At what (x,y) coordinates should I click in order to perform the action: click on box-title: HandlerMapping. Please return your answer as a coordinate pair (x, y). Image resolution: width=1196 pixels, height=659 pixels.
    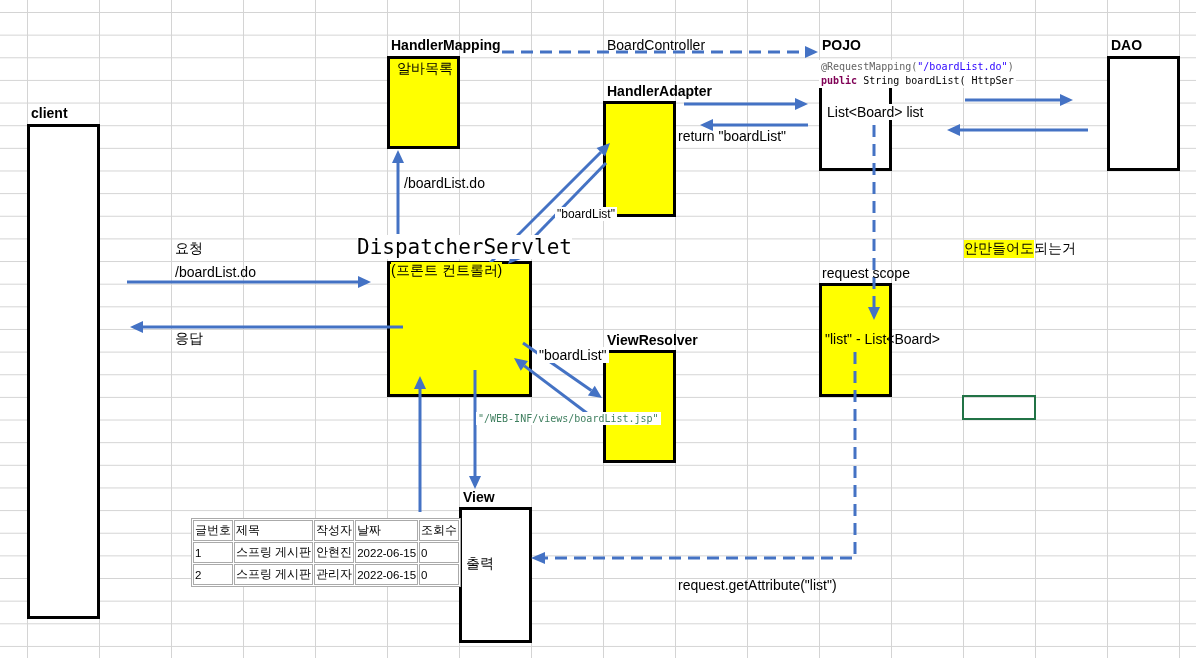
    Looking at the image, I should click on (446, 45).